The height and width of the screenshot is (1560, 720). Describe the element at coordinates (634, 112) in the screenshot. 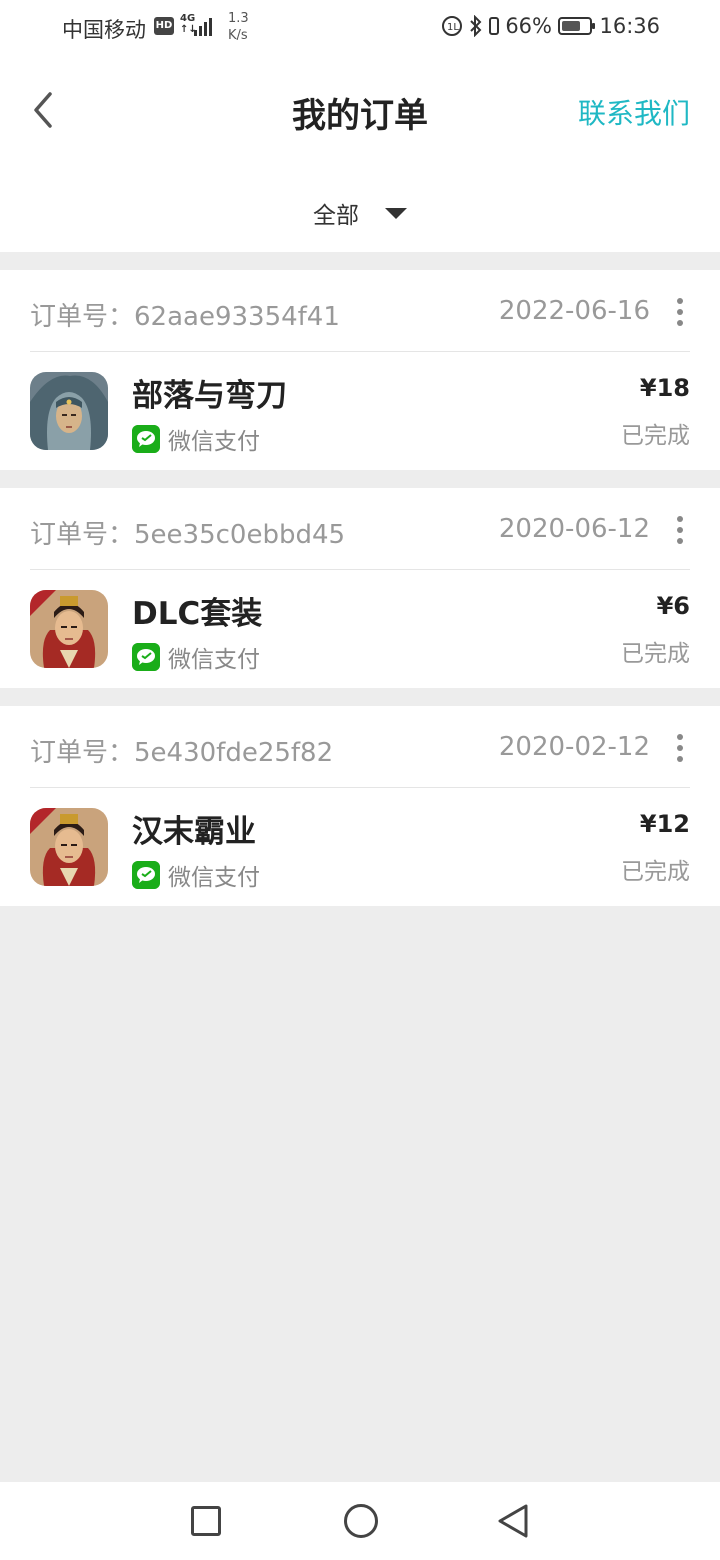

I see `contact-us-link: 联系我们` at that location.